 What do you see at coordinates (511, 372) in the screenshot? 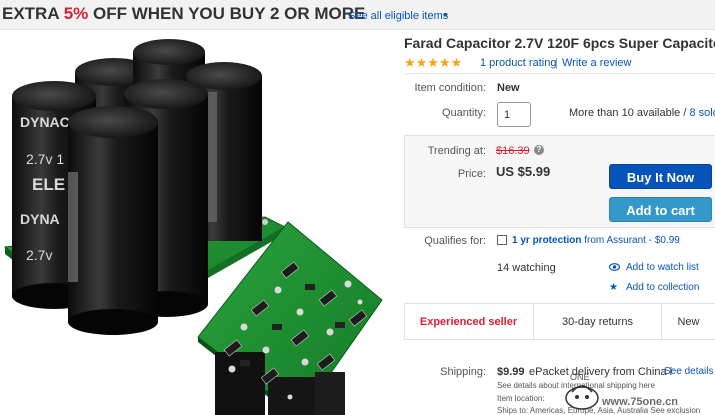
I see `shipping-price: $9.99` at bounding box center [511, 372].